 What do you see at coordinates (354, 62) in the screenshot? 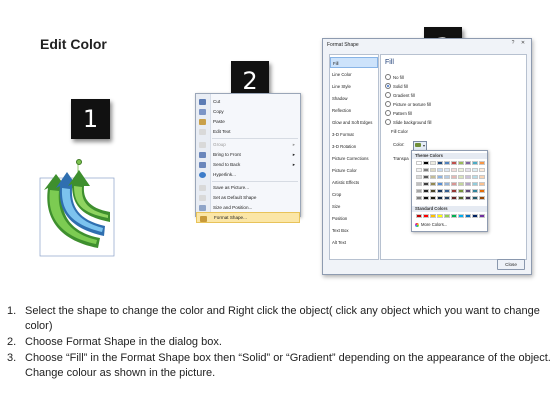
I see `nav-item-fill: Fill` at bounding box center [354, 62].